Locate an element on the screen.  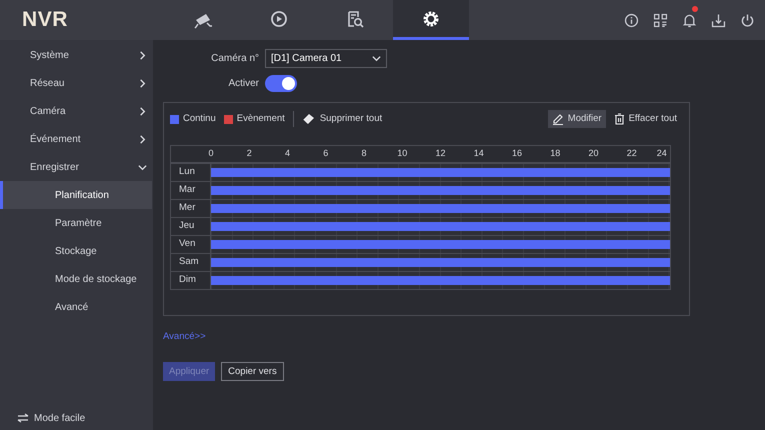
download-icon is located at coordinates (718, 20).